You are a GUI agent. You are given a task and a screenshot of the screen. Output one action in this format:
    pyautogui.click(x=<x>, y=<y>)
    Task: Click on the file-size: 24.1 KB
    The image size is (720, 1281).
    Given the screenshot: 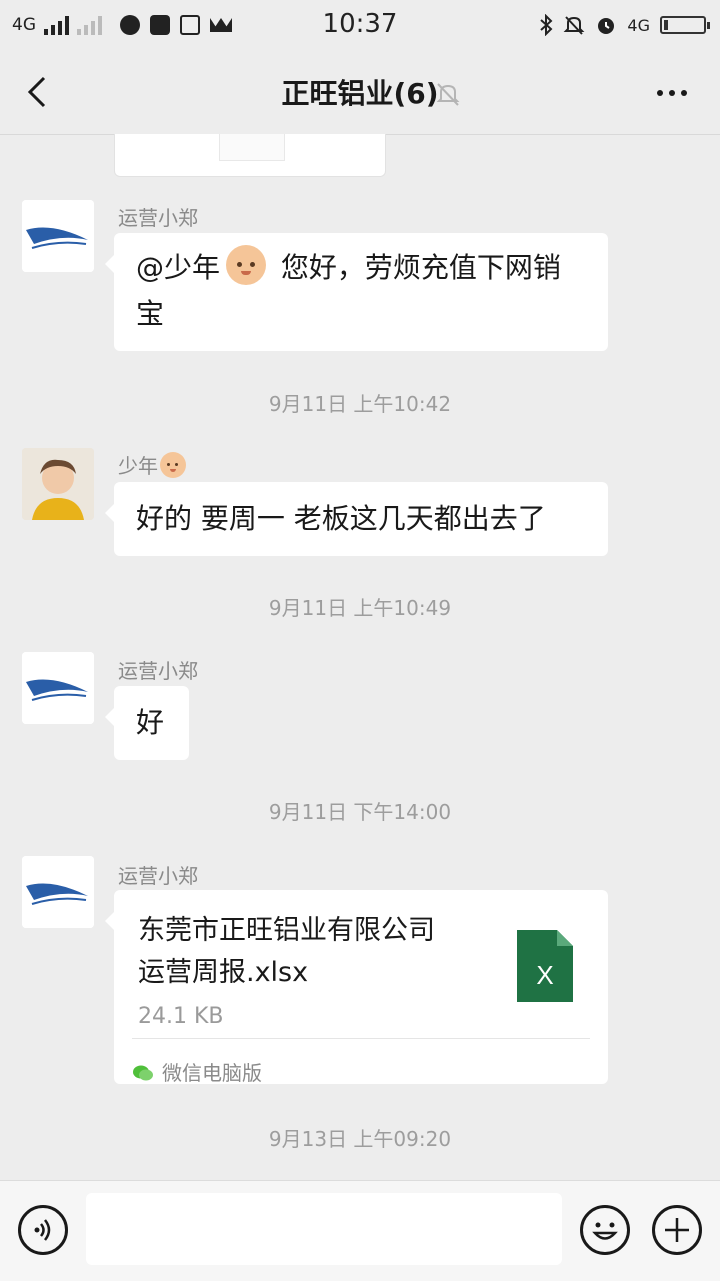 What is the action you would take?
    pyautogui.click(x=181, y=1016)
    